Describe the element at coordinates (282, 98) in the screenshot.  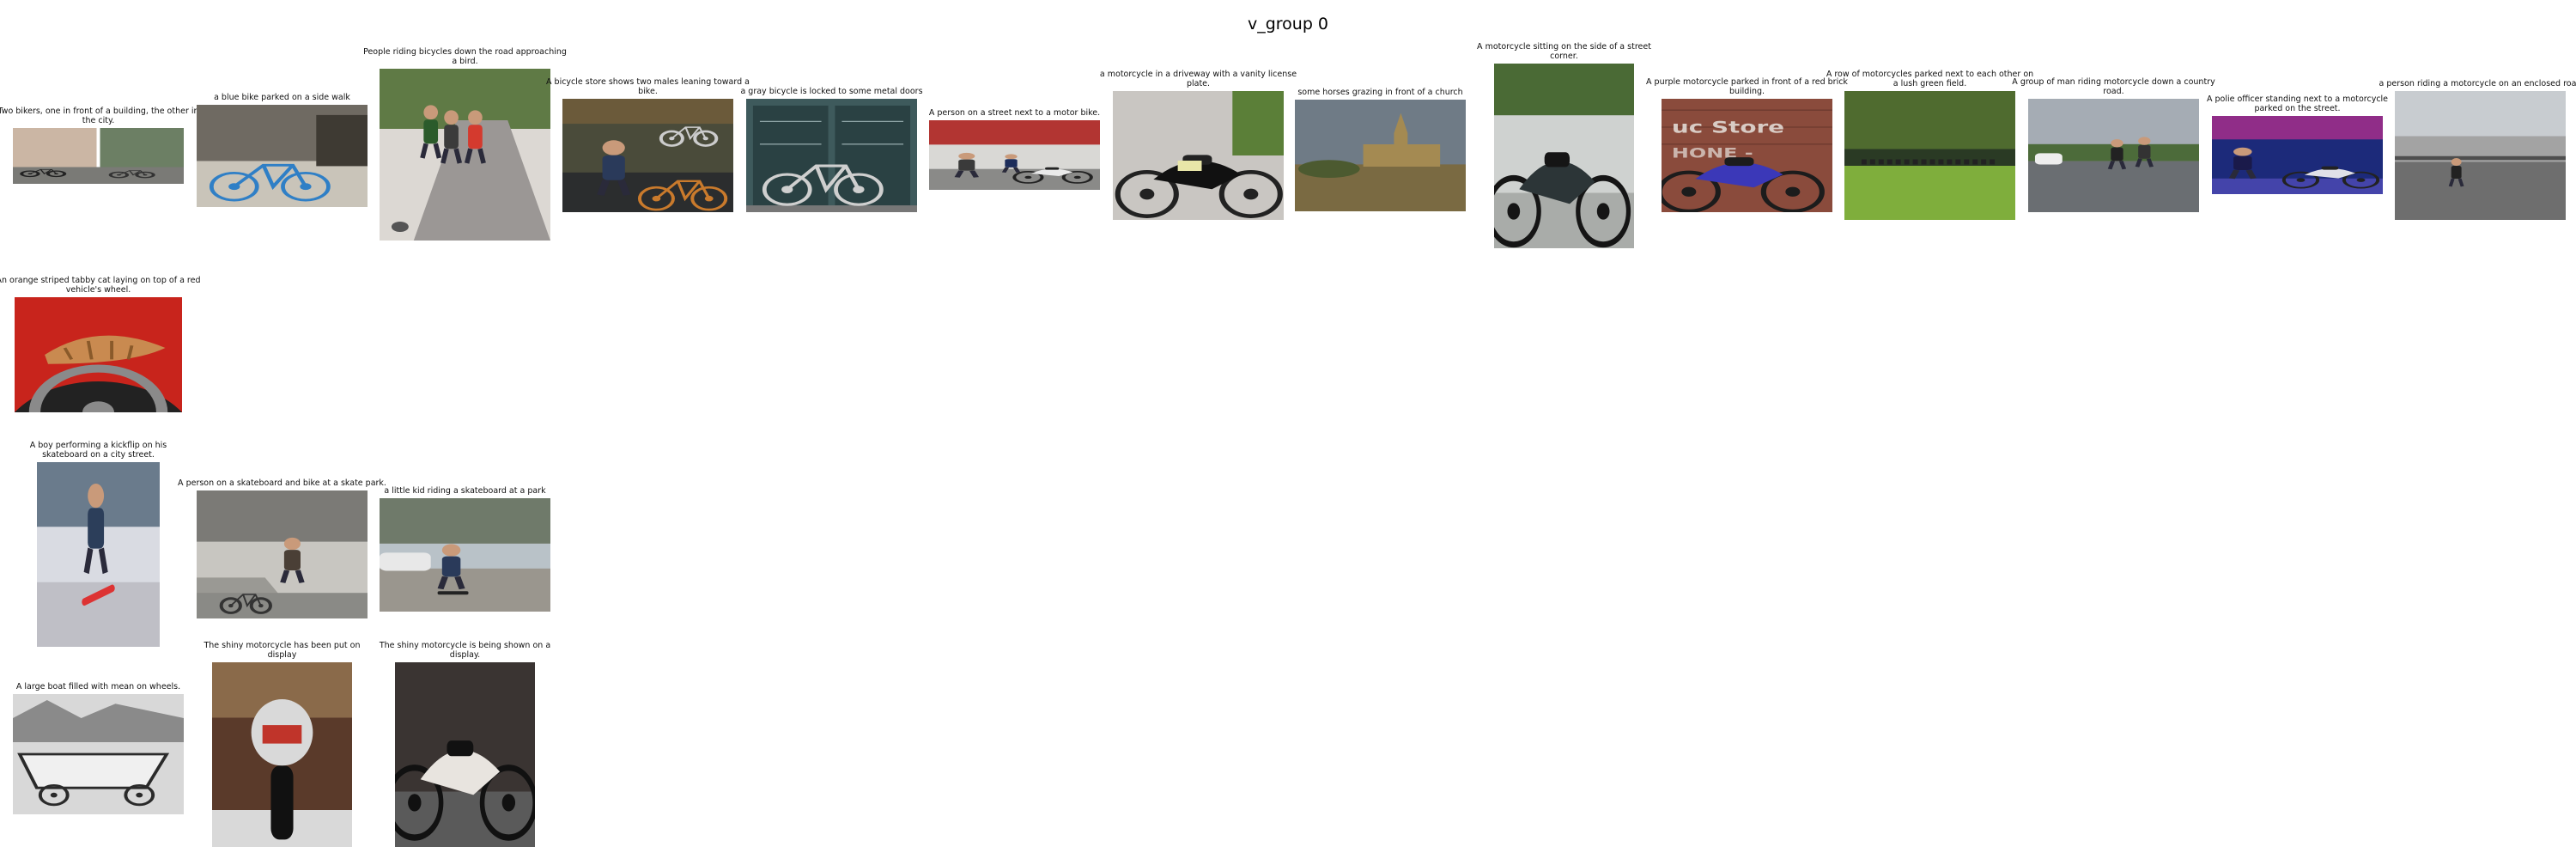
I see `image-caption: a blue bike parked on a side walk` at that location.